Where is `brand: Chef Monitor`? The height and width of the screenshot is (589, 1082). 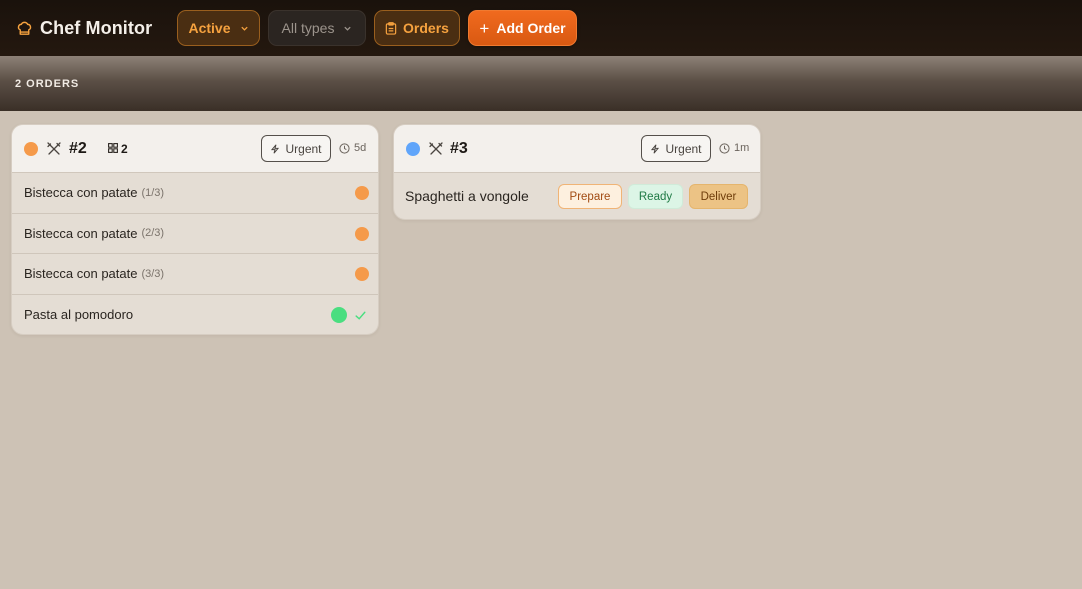 brand: Chef Monitor is located at coordinates (96, 28).